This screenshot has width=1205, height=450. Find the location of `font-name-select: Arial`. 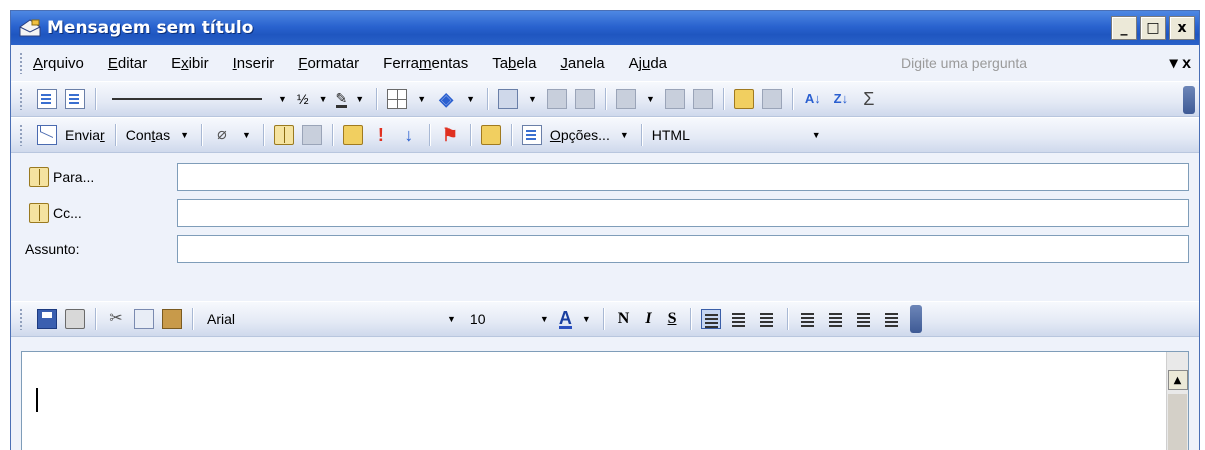

font-name-select: Arial is located at coordinates (322, 319).